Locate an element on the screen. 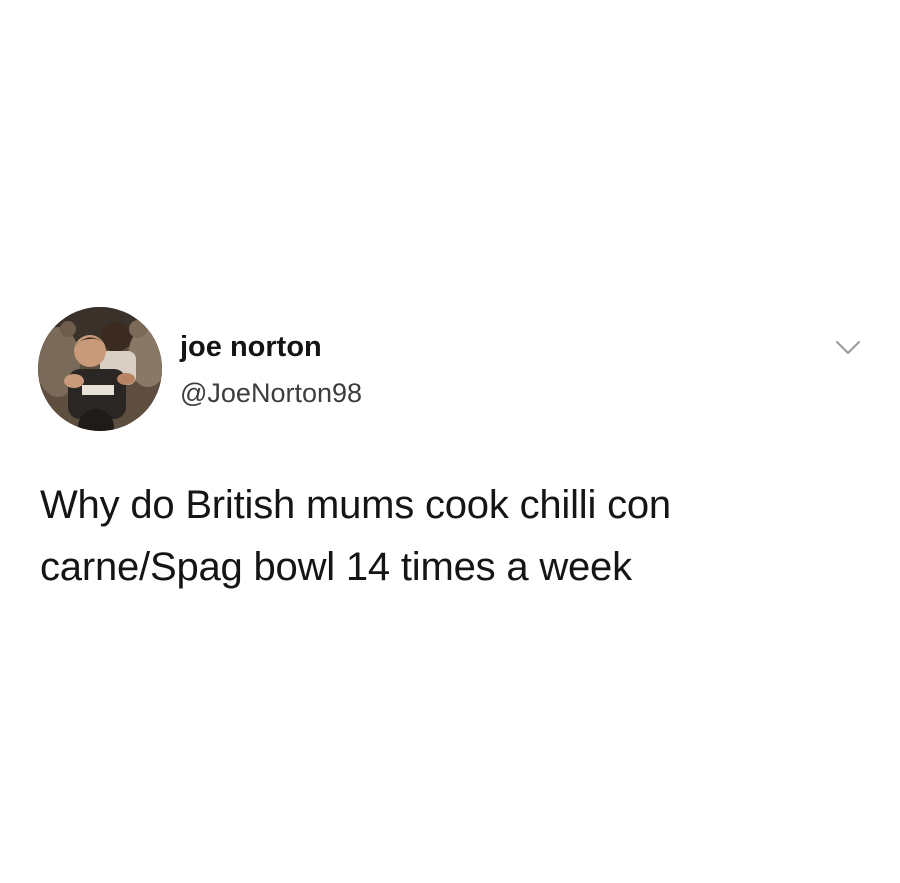 This screenshot has height=883, width=900. user-handle: @JoeNorton98 is located at coordinates (271, 393).